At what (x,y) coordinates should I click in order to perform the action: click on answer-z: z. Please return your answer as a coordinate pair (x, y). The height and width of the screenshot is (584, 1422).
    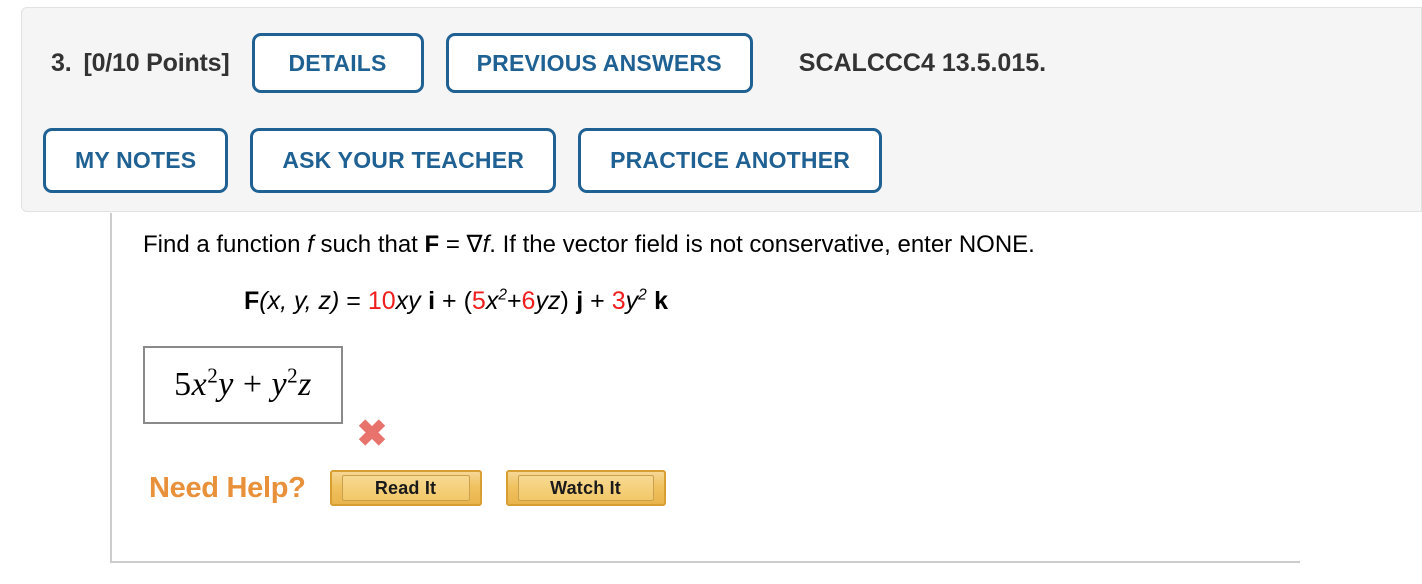
    Looking at the image, I should click on (305, 384).